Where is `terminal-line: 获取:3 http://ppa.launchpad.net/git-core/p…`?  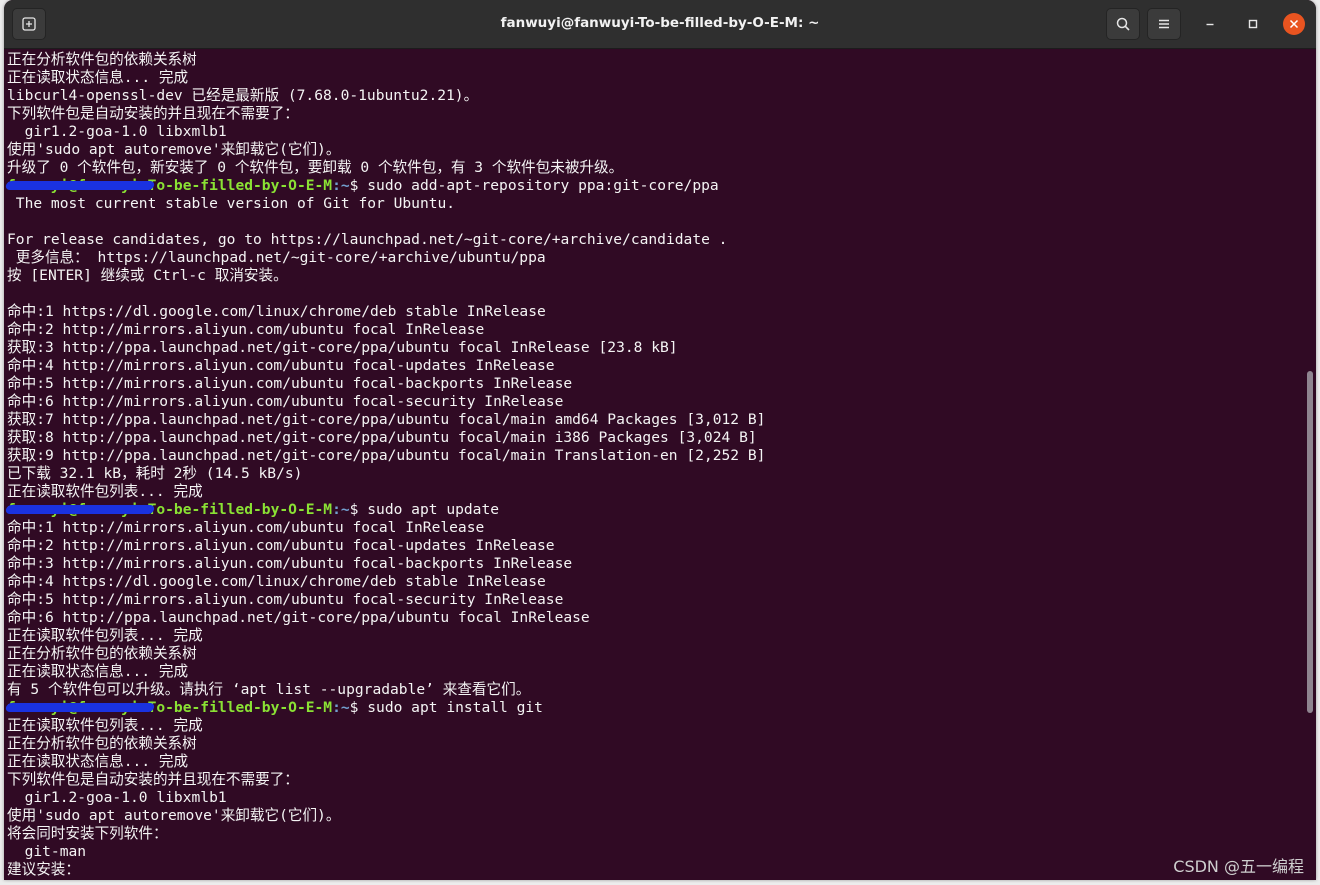 terminal-line: 获取:3 http://ppa.launchpad.net/git-core/p… is located at coordinates (655, 348).